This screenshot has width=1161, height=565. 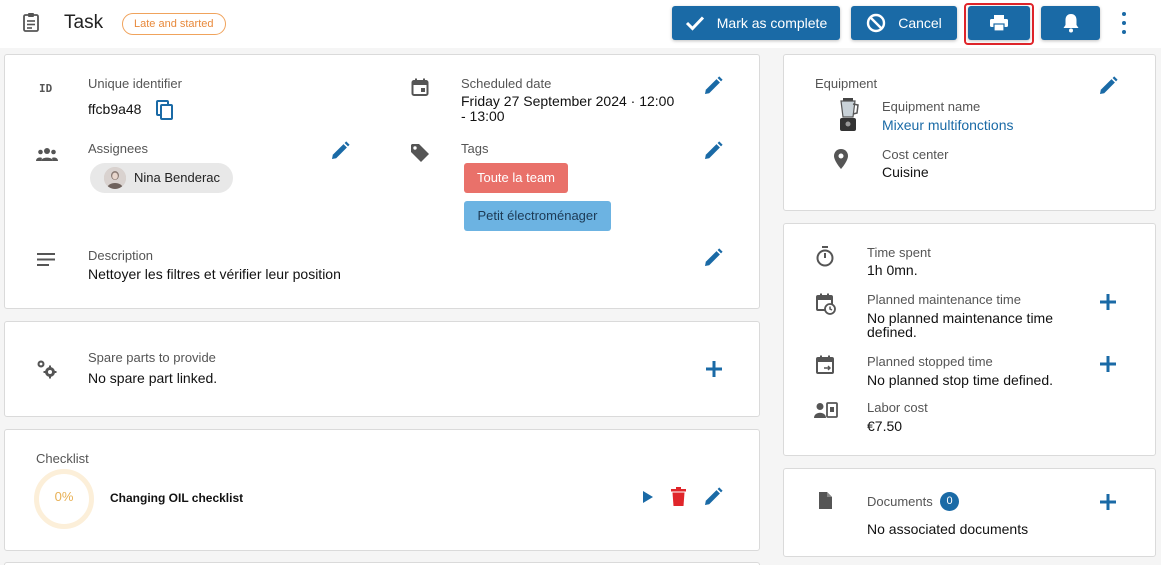 What do you see at coordinates (115, 109) in the screenshot?
I see `id-value: ffcb9a48` at bounding box center [115, 109].